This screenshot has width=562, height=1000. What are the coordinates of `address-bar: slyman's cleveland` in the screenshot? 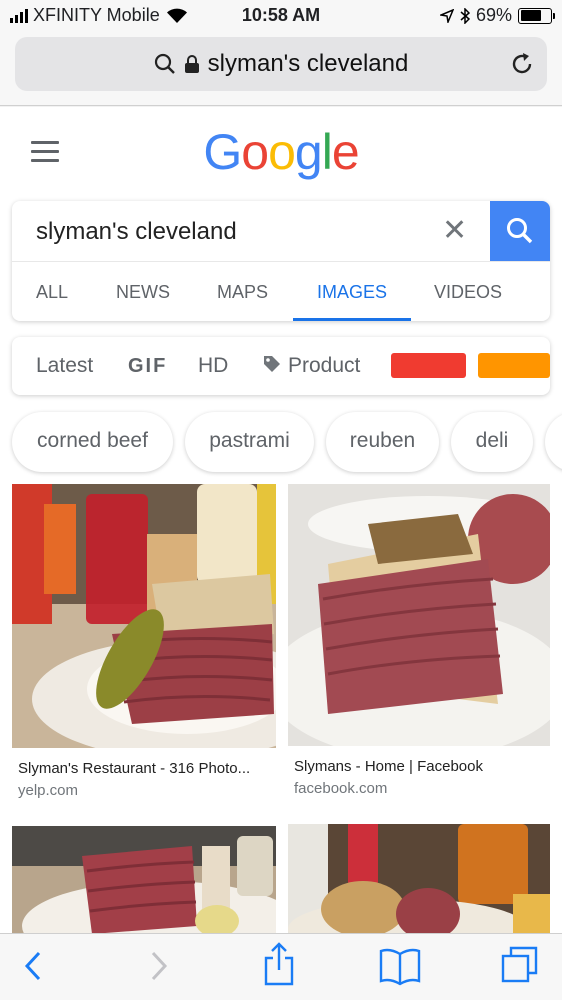 It's located at (281, 64).